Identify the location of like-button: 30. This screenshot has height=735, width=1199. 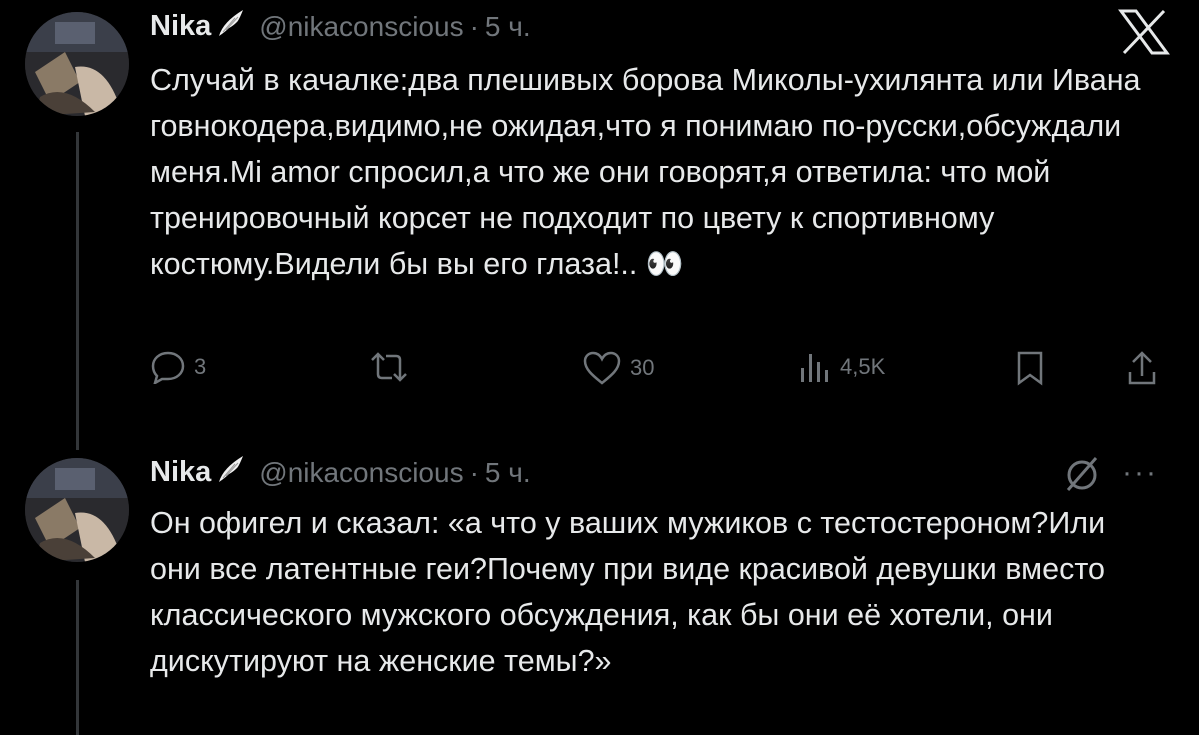
(618, 368).